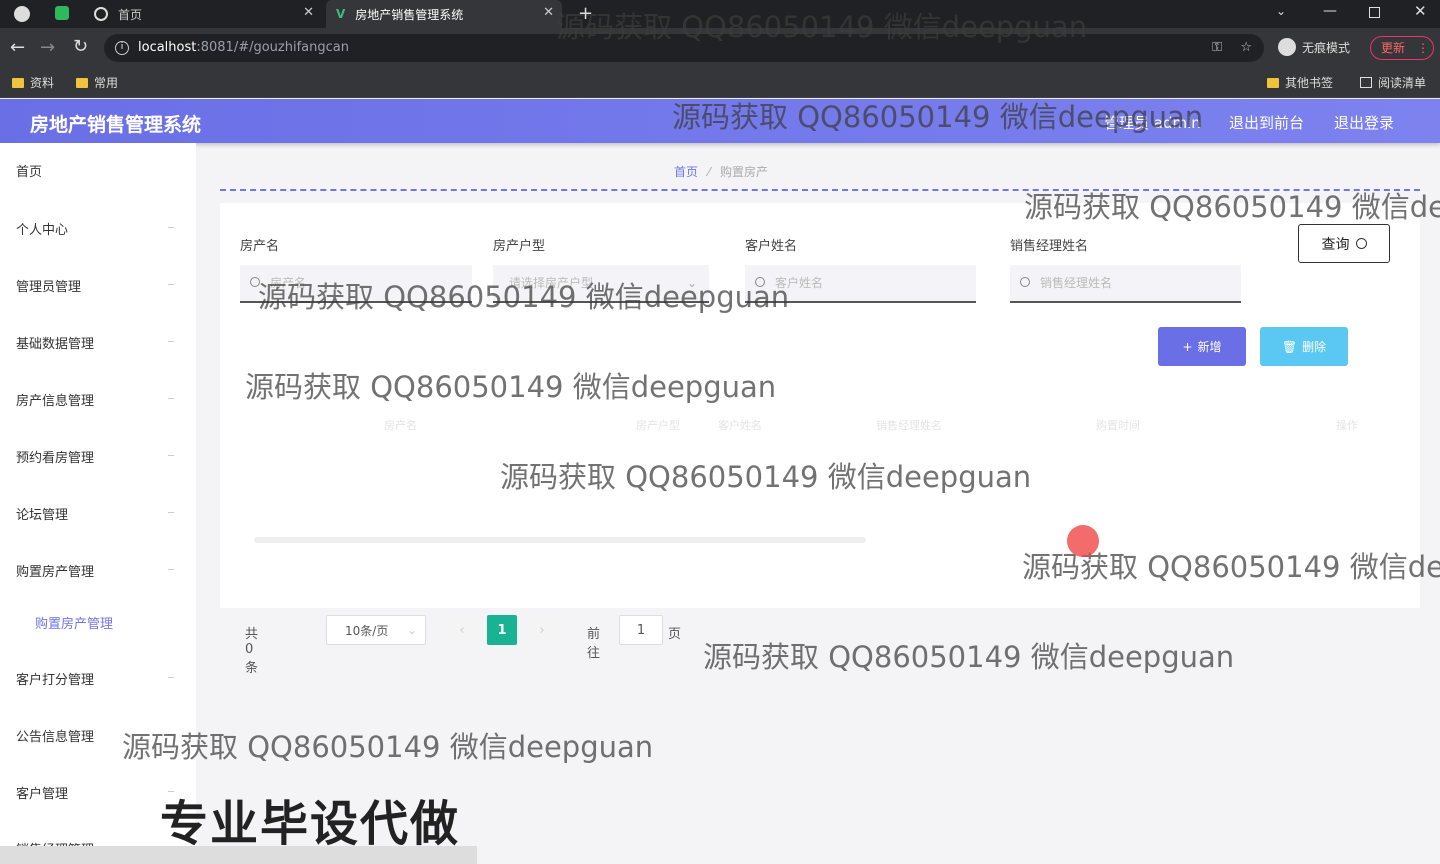  Describe the element at coordinates (740, 425) in the screenshot. I see `column-header: 客户姓名` at that location.